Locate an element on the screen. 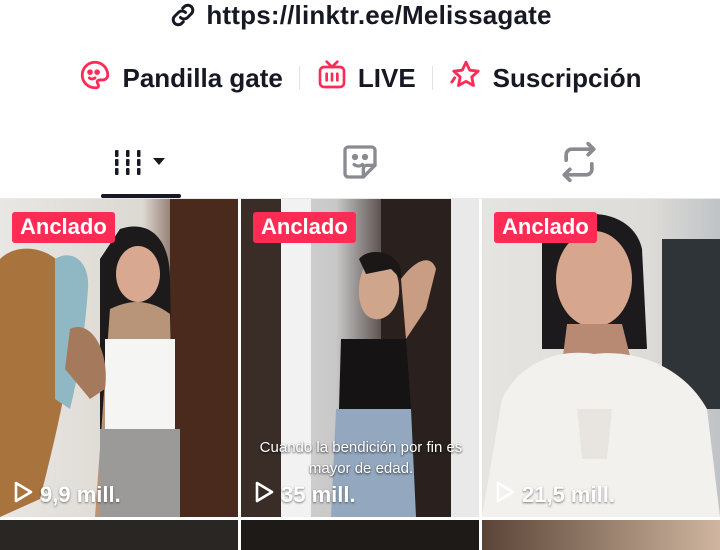  repost-icon is located at coordinates (579, 164).